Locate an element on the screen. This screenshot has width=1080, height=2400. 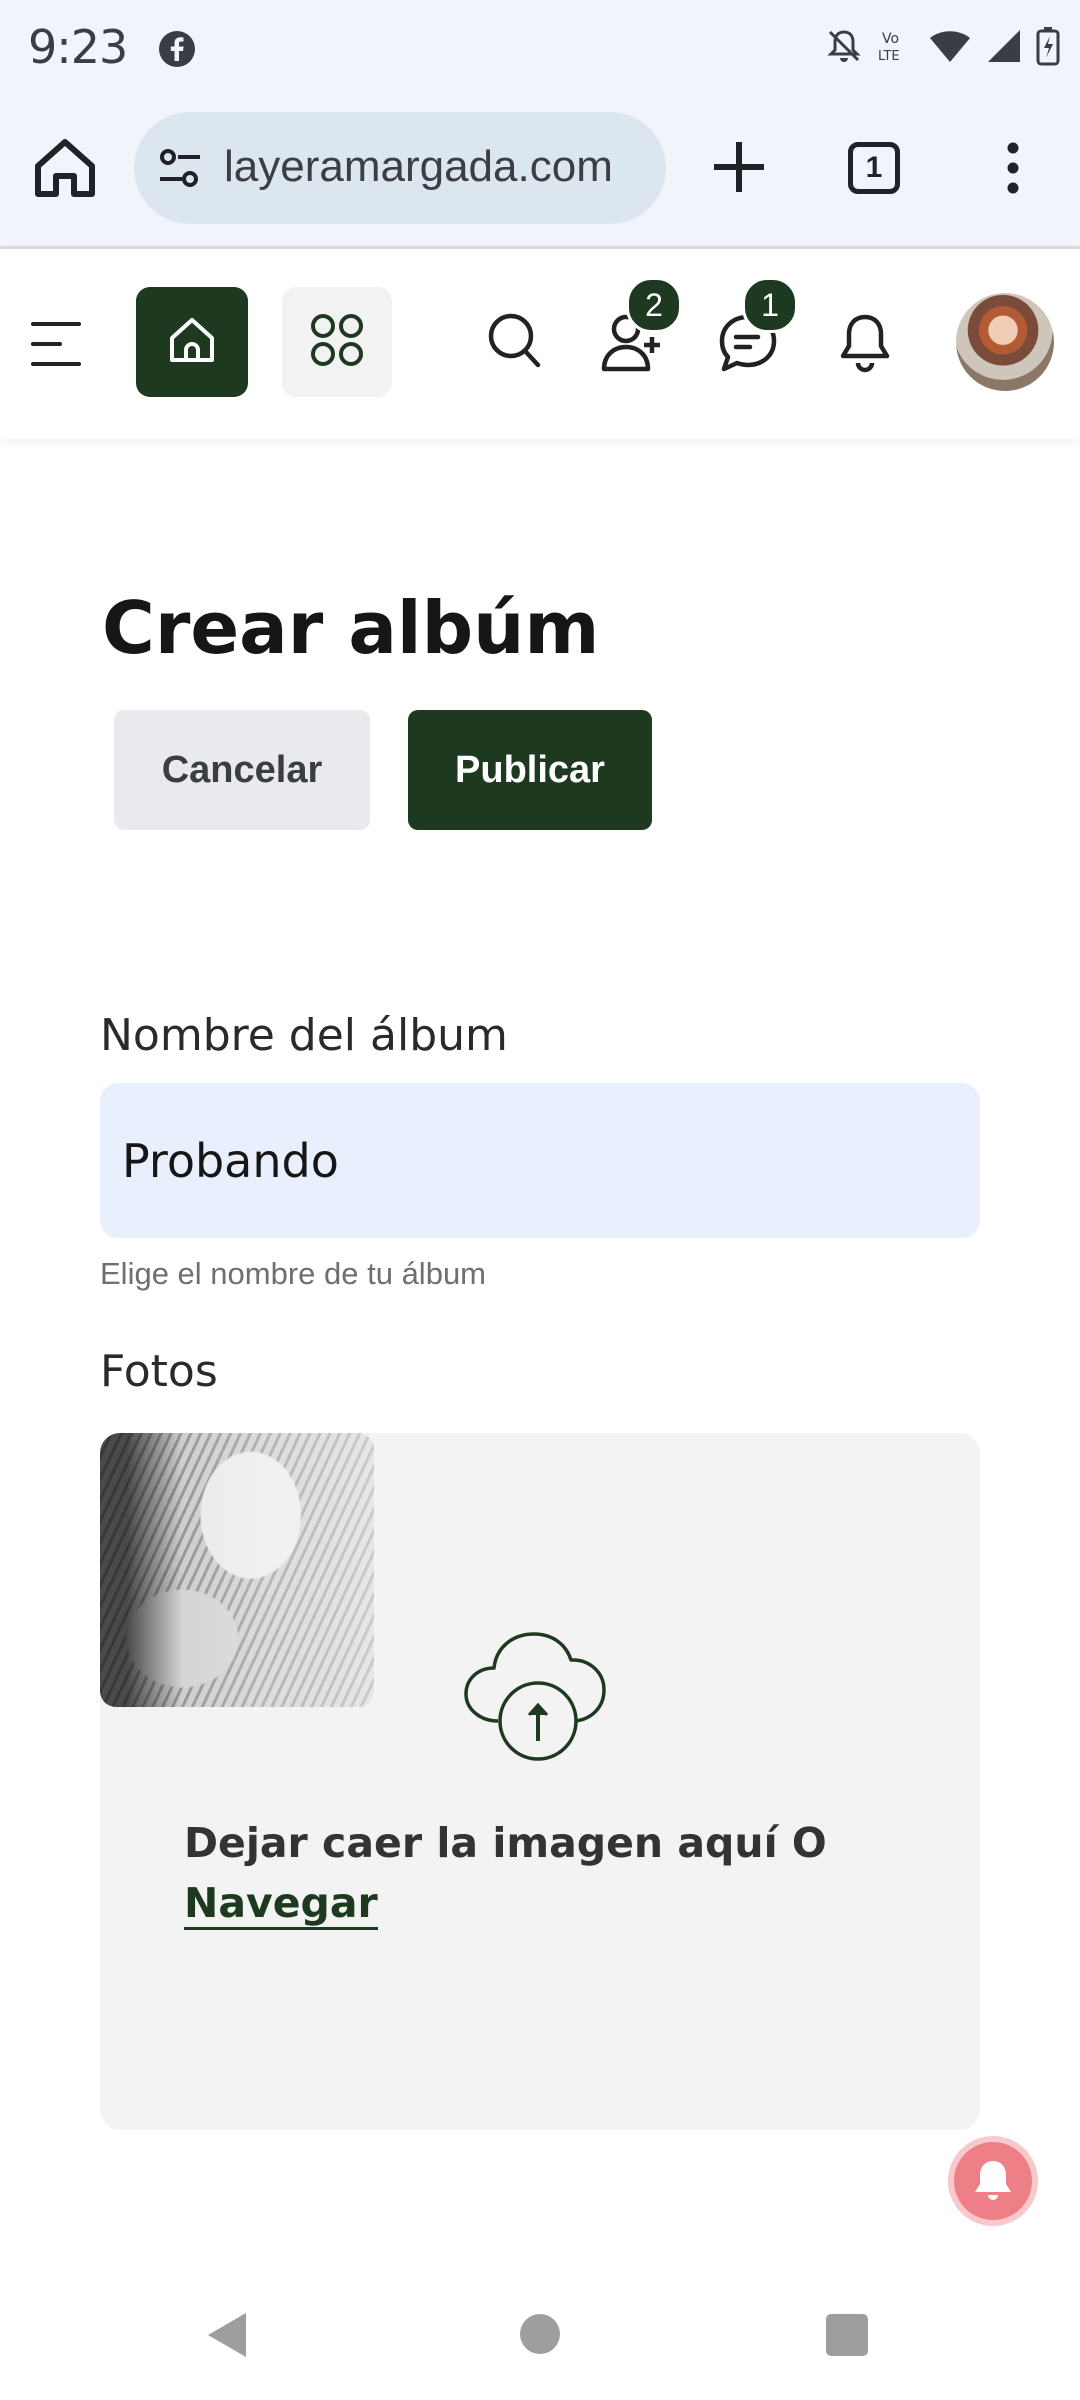
messages-count: 1 is located at coordinates (770, 304).